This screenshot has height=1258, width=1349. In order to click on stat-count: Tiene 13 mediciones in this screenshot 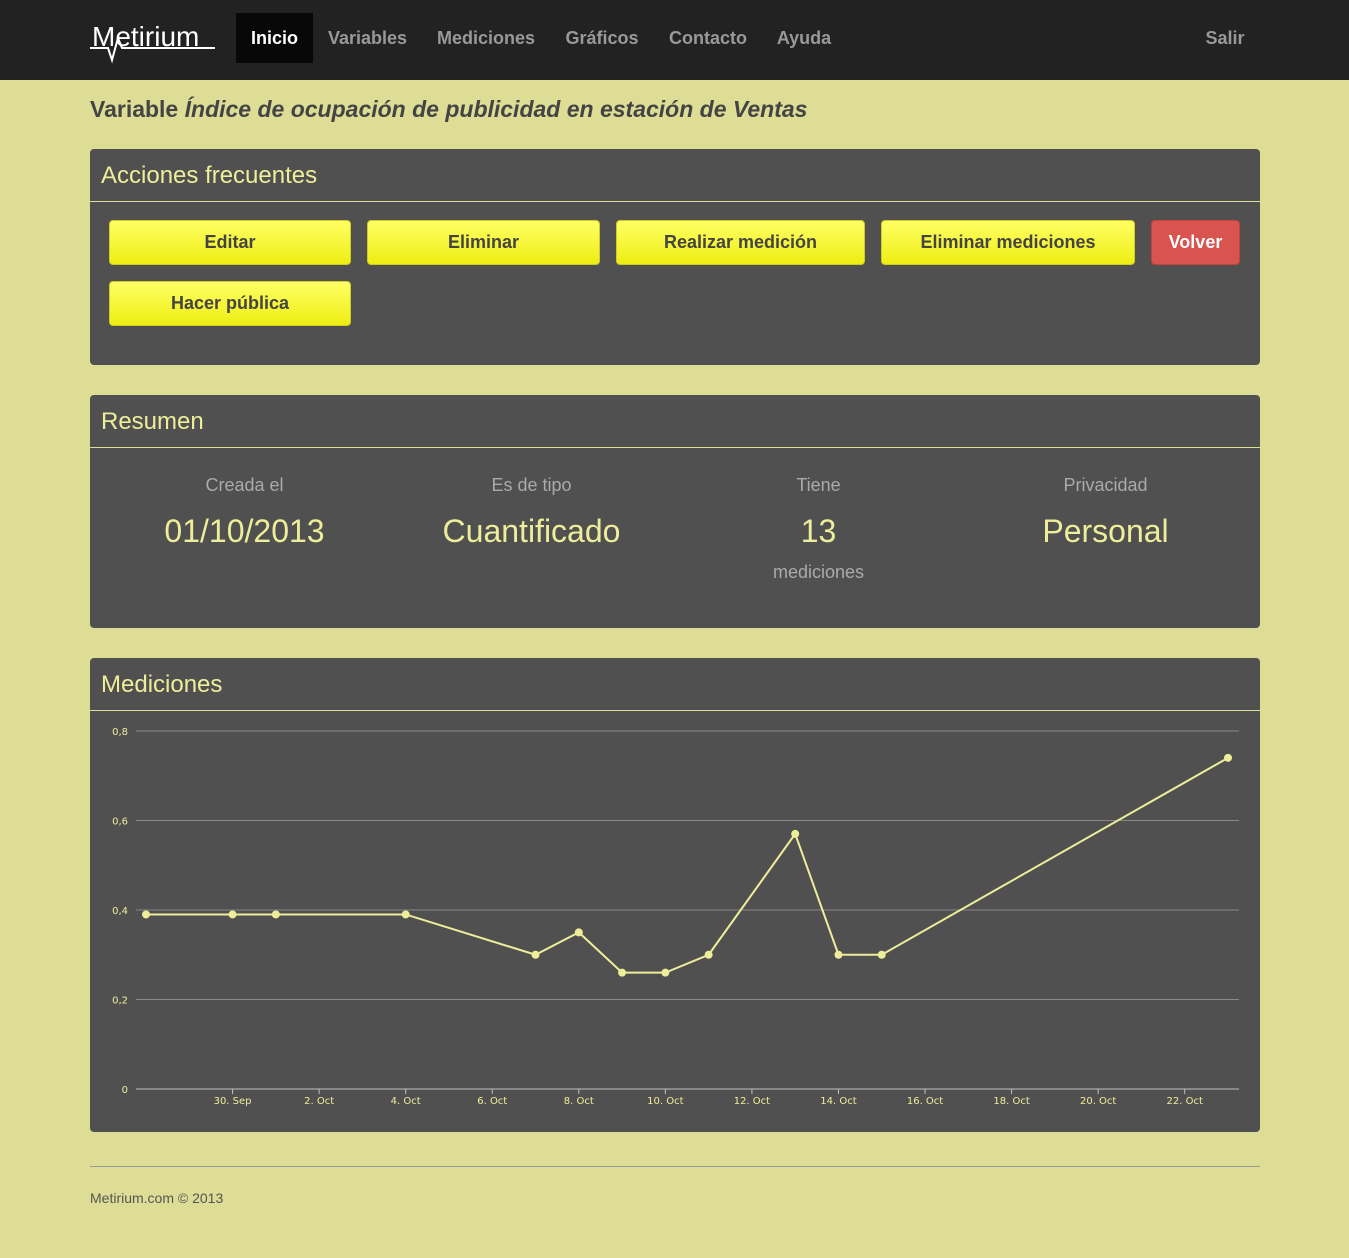, I will do `click(818, 529)`.